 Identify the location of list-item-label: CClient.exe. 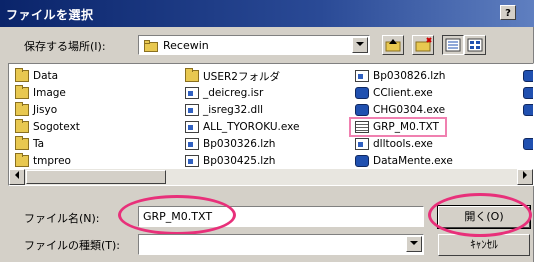
(403, 93).